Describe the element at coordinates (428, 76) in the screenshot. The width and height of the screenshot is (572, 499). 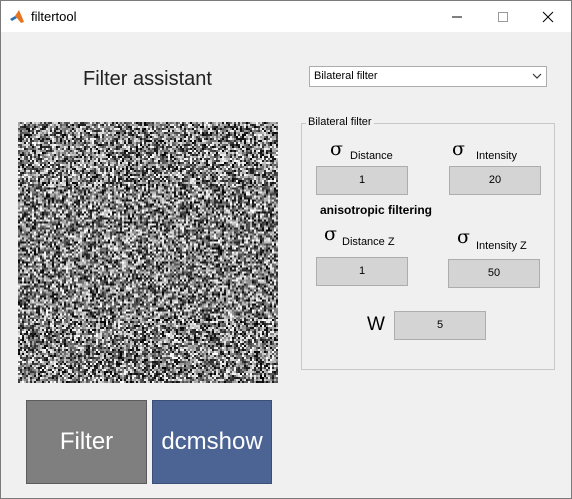
I see `filter-type-select: Bilateral filter` at that location.